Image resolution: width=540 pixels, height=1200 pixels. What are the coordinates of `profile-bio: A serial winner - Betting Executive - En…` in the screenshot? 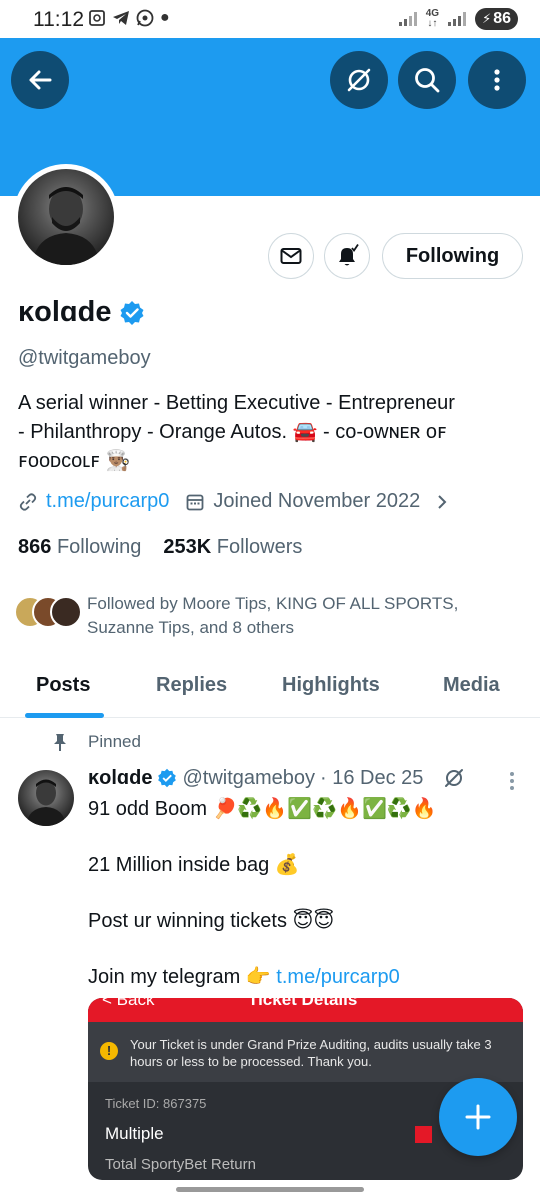 It's located at (268, 432).